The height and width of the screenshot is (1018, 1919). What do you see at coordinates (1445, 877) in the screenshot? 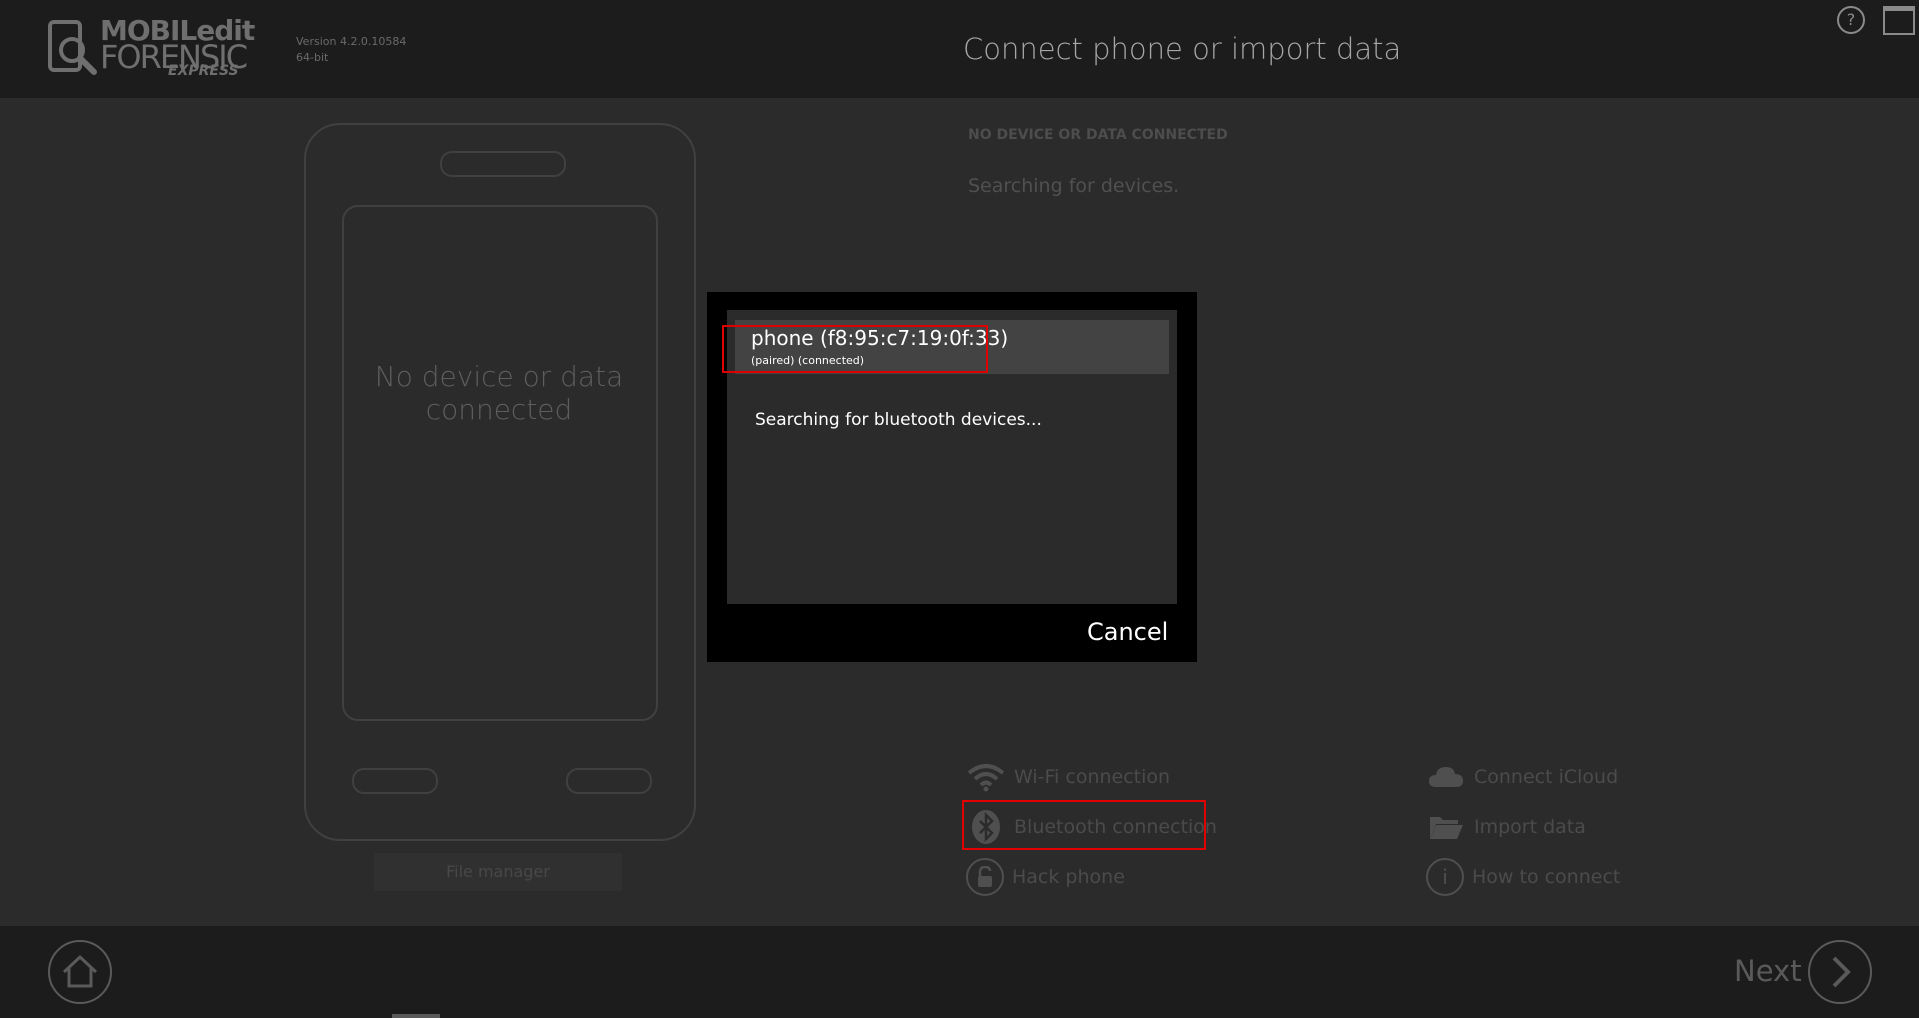
I see `info-icon: i` at bounding box center [1445, 877].